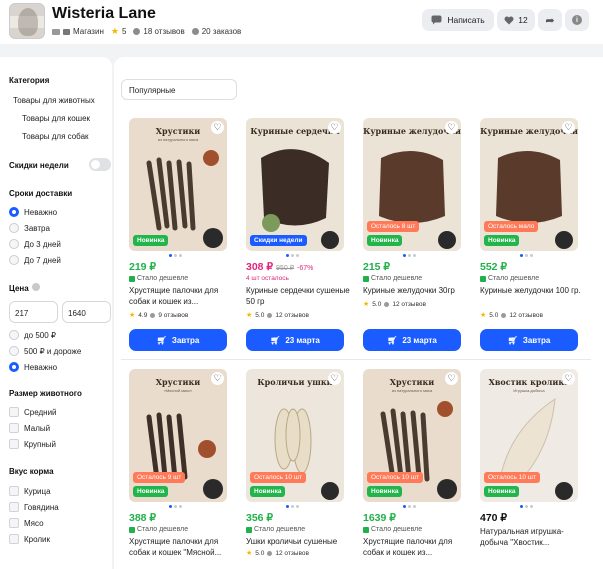 The width and height of the screenshot is (603, 569). I want to click on category-dogs: Товары для собак, so click(55, 136).